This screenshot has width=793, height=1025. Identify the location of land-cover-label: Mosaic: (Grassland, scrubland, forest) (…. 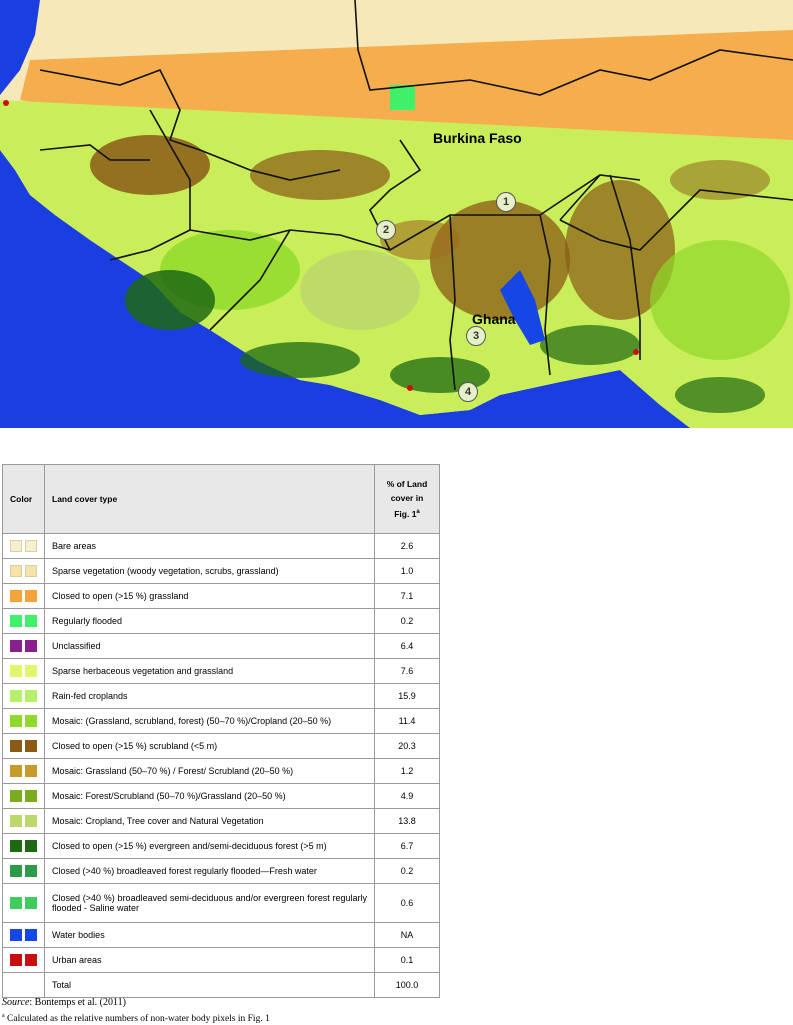
(209, 721).